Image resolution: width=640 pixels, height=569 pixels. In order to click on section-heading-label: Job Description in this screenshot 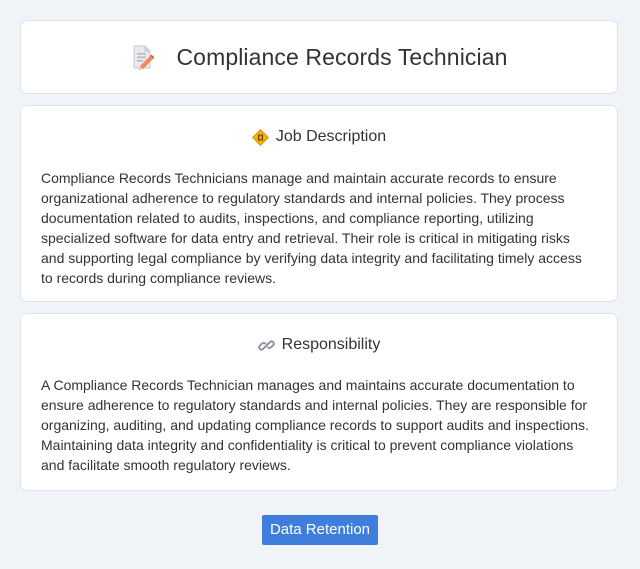, I will do `click(331, 136)`.